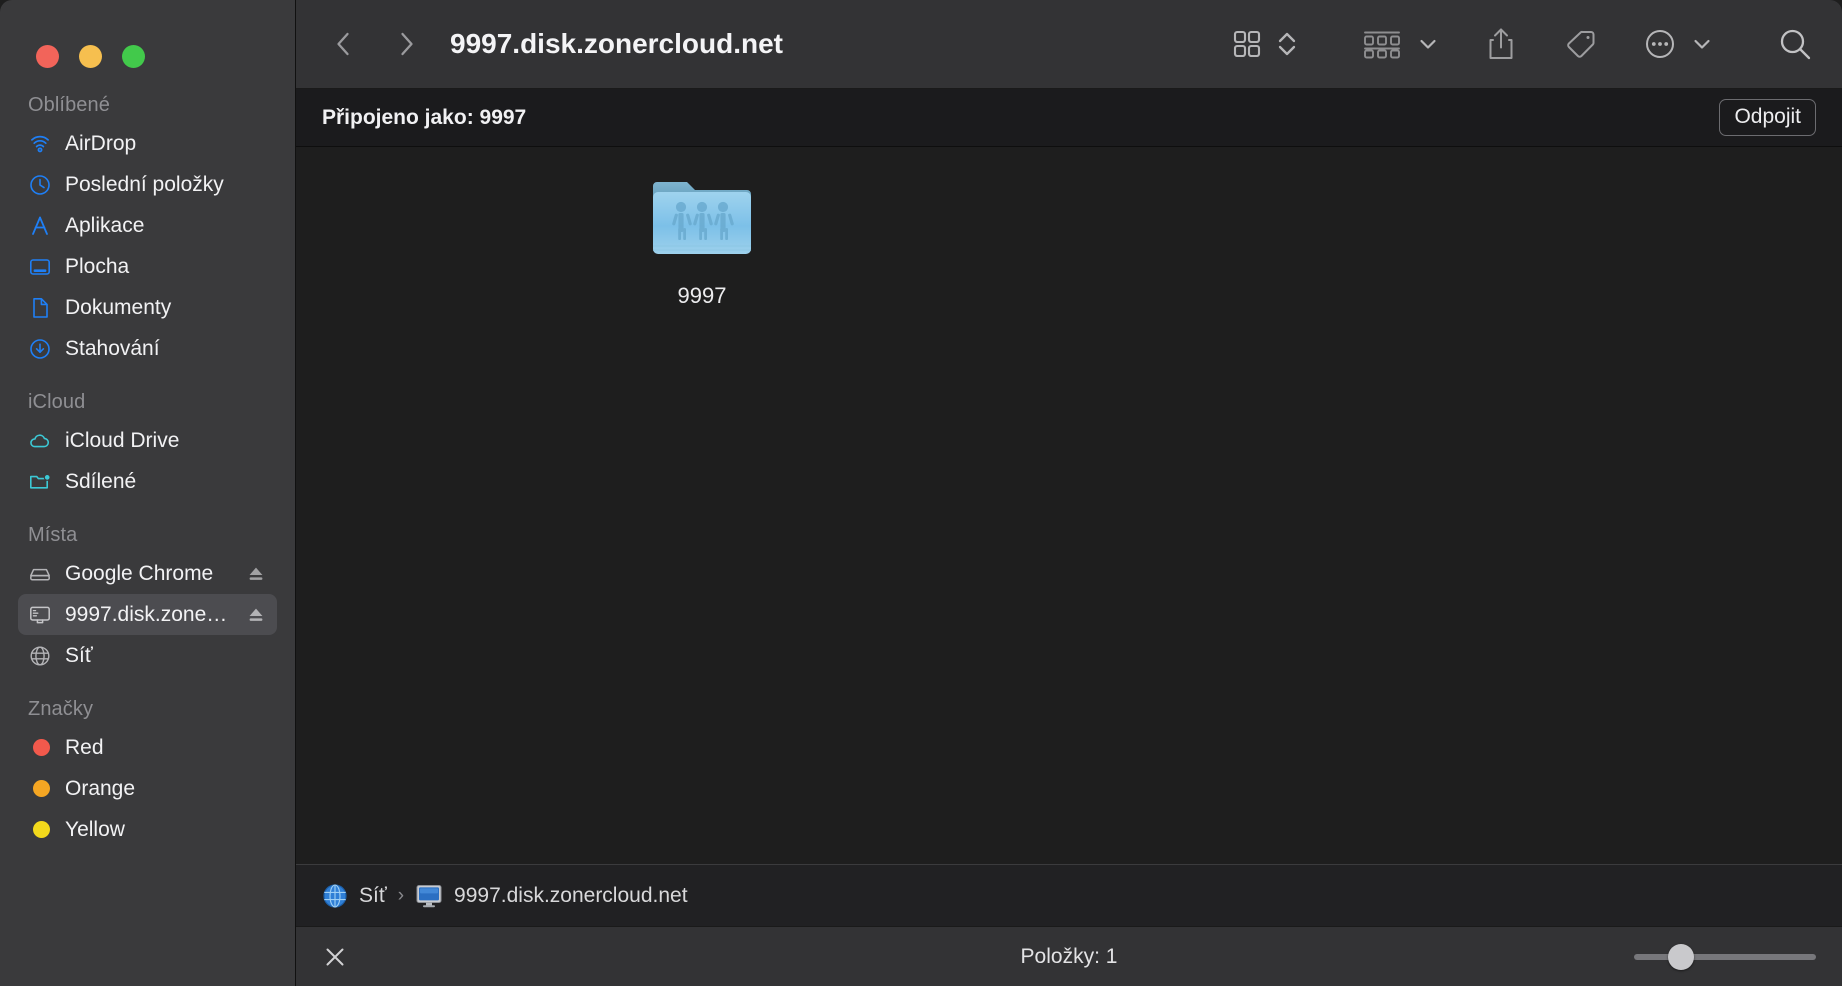  I want to click on sidebar-item-label: Poslední položky, so click(144, 184).